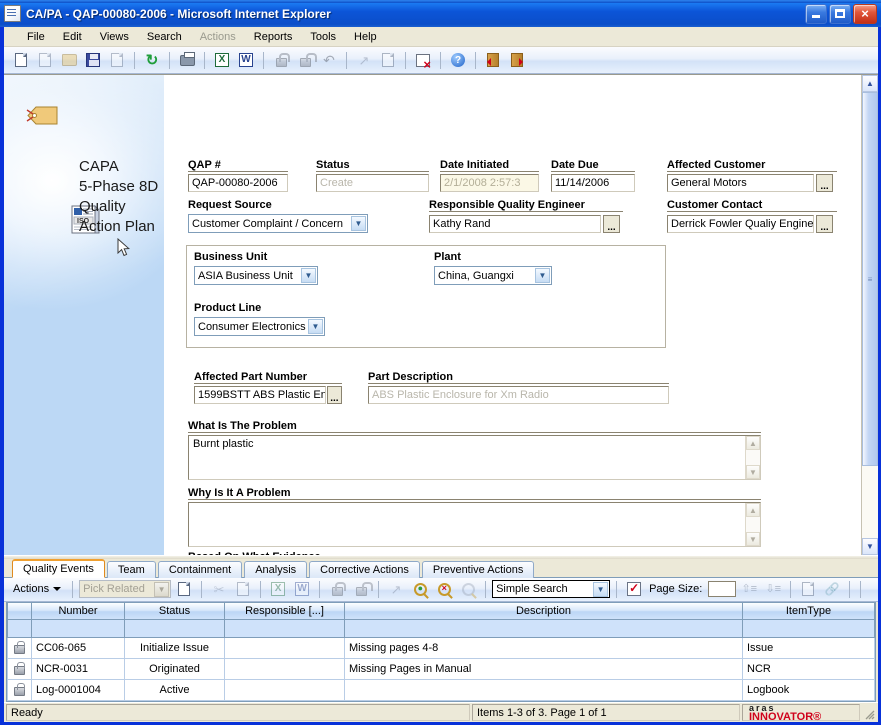 The width and height of the screenshot is (881, 725). I want to click on actions-menu-button: Actions, so click(37, 589).